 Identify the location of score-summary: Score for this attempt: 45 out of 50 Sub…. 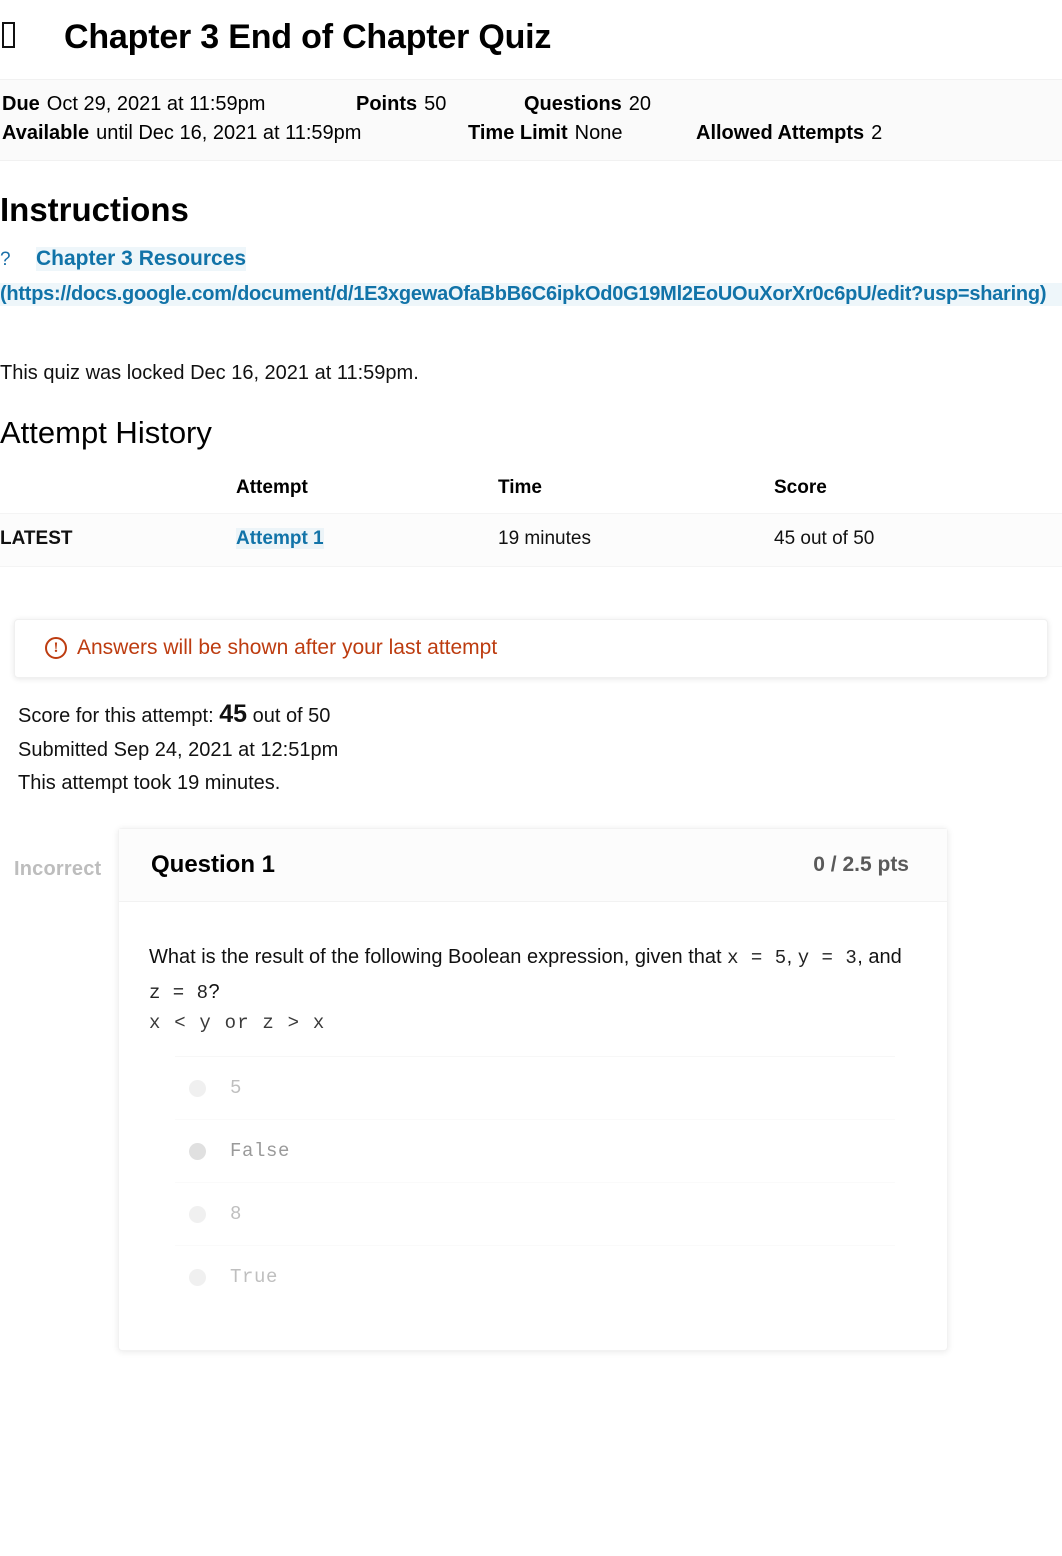
(531, 747).